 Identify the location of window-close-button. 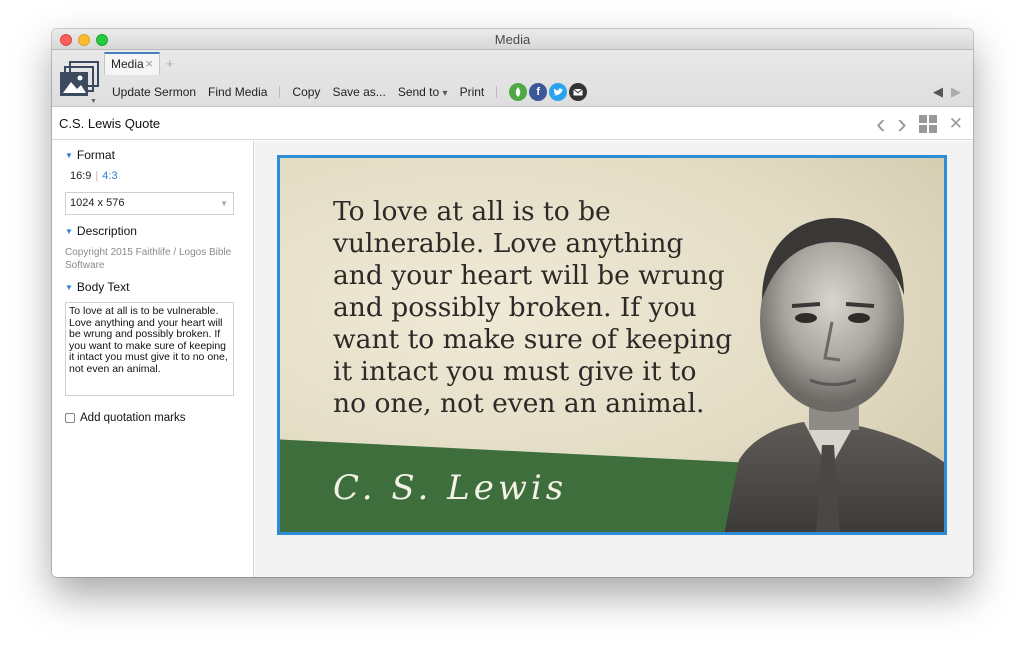
(66, 40).